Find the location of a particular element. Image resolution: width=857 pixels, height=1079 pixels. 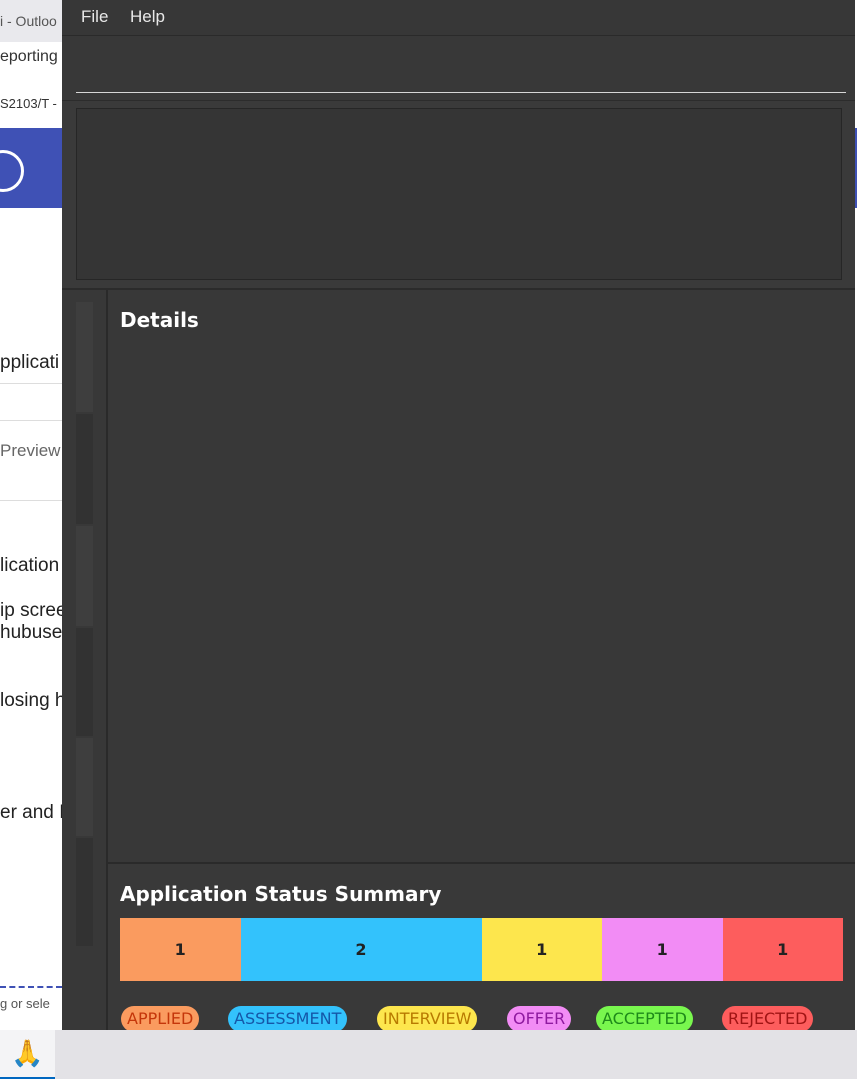

preview-tab: Preview is located at coordinates (30, 451).